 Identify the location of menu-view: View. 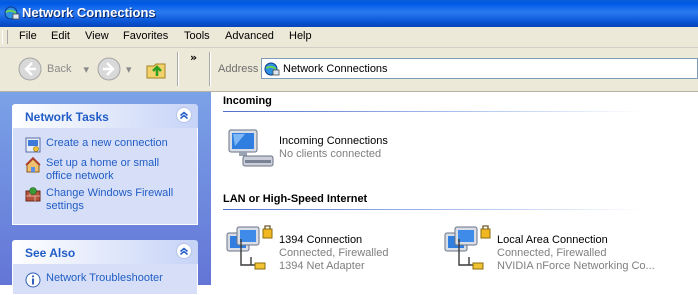
(97, 36).